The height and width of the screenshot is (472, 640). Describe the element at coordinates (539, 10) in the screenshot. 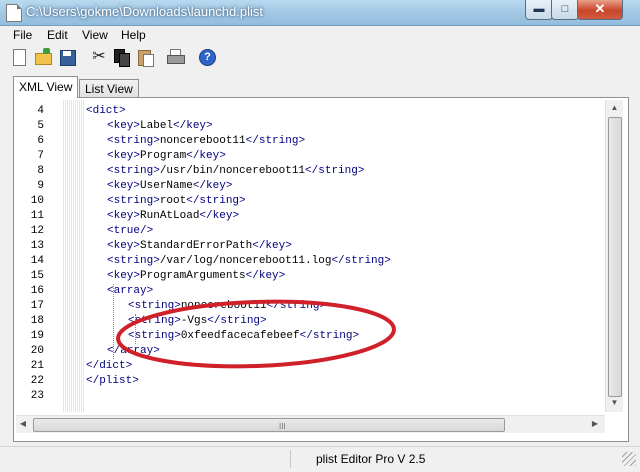

I see `minimize-button: ▬` at that location.